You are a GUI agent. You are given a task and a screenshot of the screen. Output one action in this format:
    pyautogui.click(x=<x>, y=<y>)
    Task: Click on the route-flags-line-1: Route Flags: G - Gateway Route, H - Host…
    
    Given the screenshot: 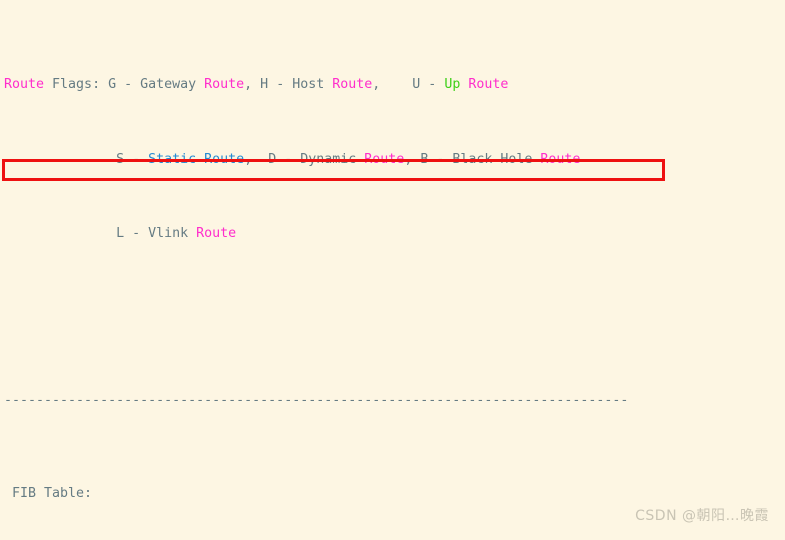 What is the action you would take?
    pyautogui.click(x=394, y=85)
    